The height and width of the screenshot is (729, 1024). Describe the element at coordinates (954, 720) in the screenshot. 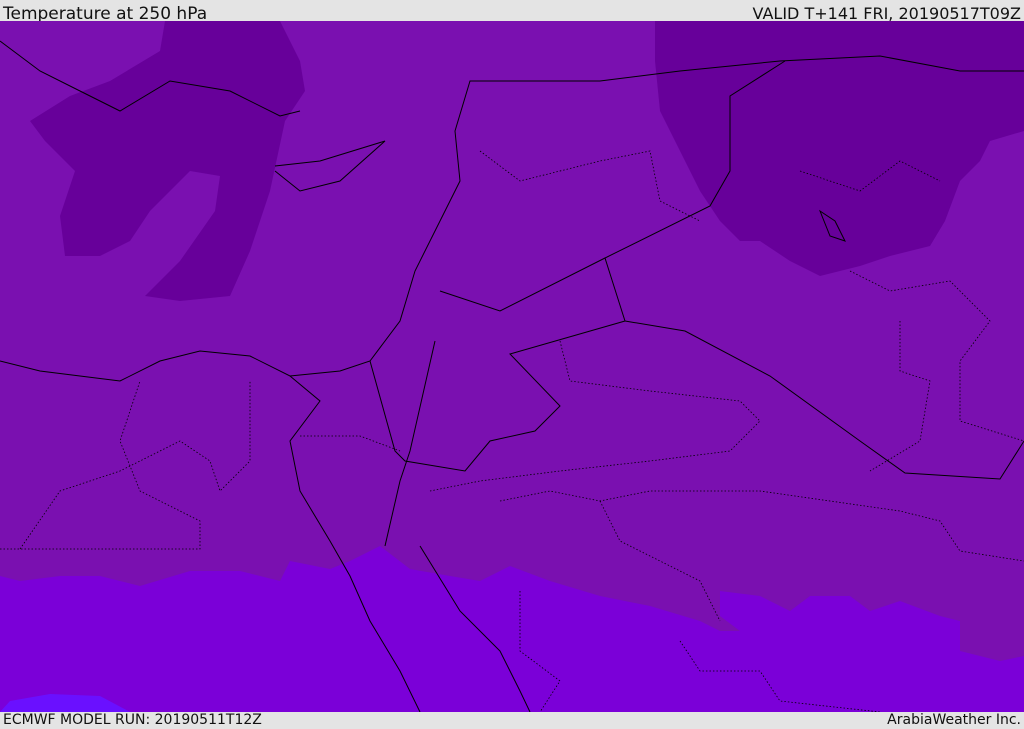

I see `credit-label: ArabiaWeather Inc.` at that location.